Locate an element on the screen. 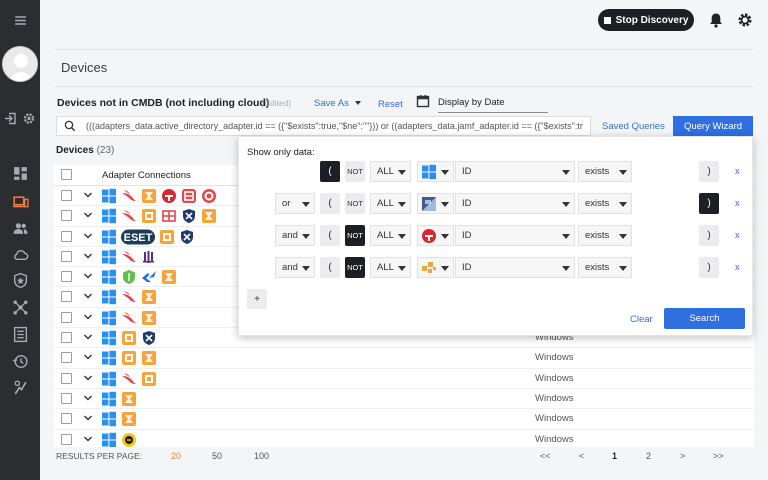  logic-operator-select: or is located at coordinates (295, 203).